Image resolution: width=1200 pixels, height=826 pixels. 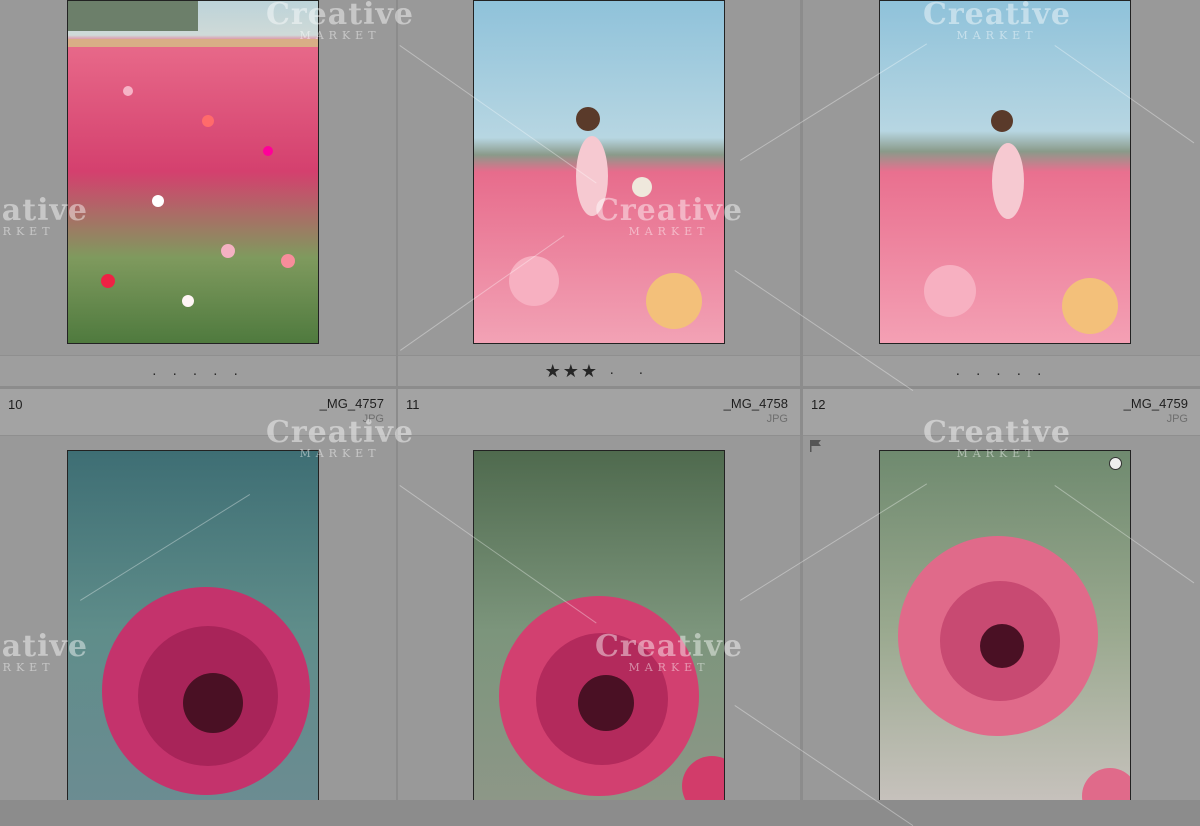 What do you see at coordinates (1001, 412) in the screenshot?
I see `cell-header: 12 _MG_4759 JPG` at bounding box center [1001, 412].